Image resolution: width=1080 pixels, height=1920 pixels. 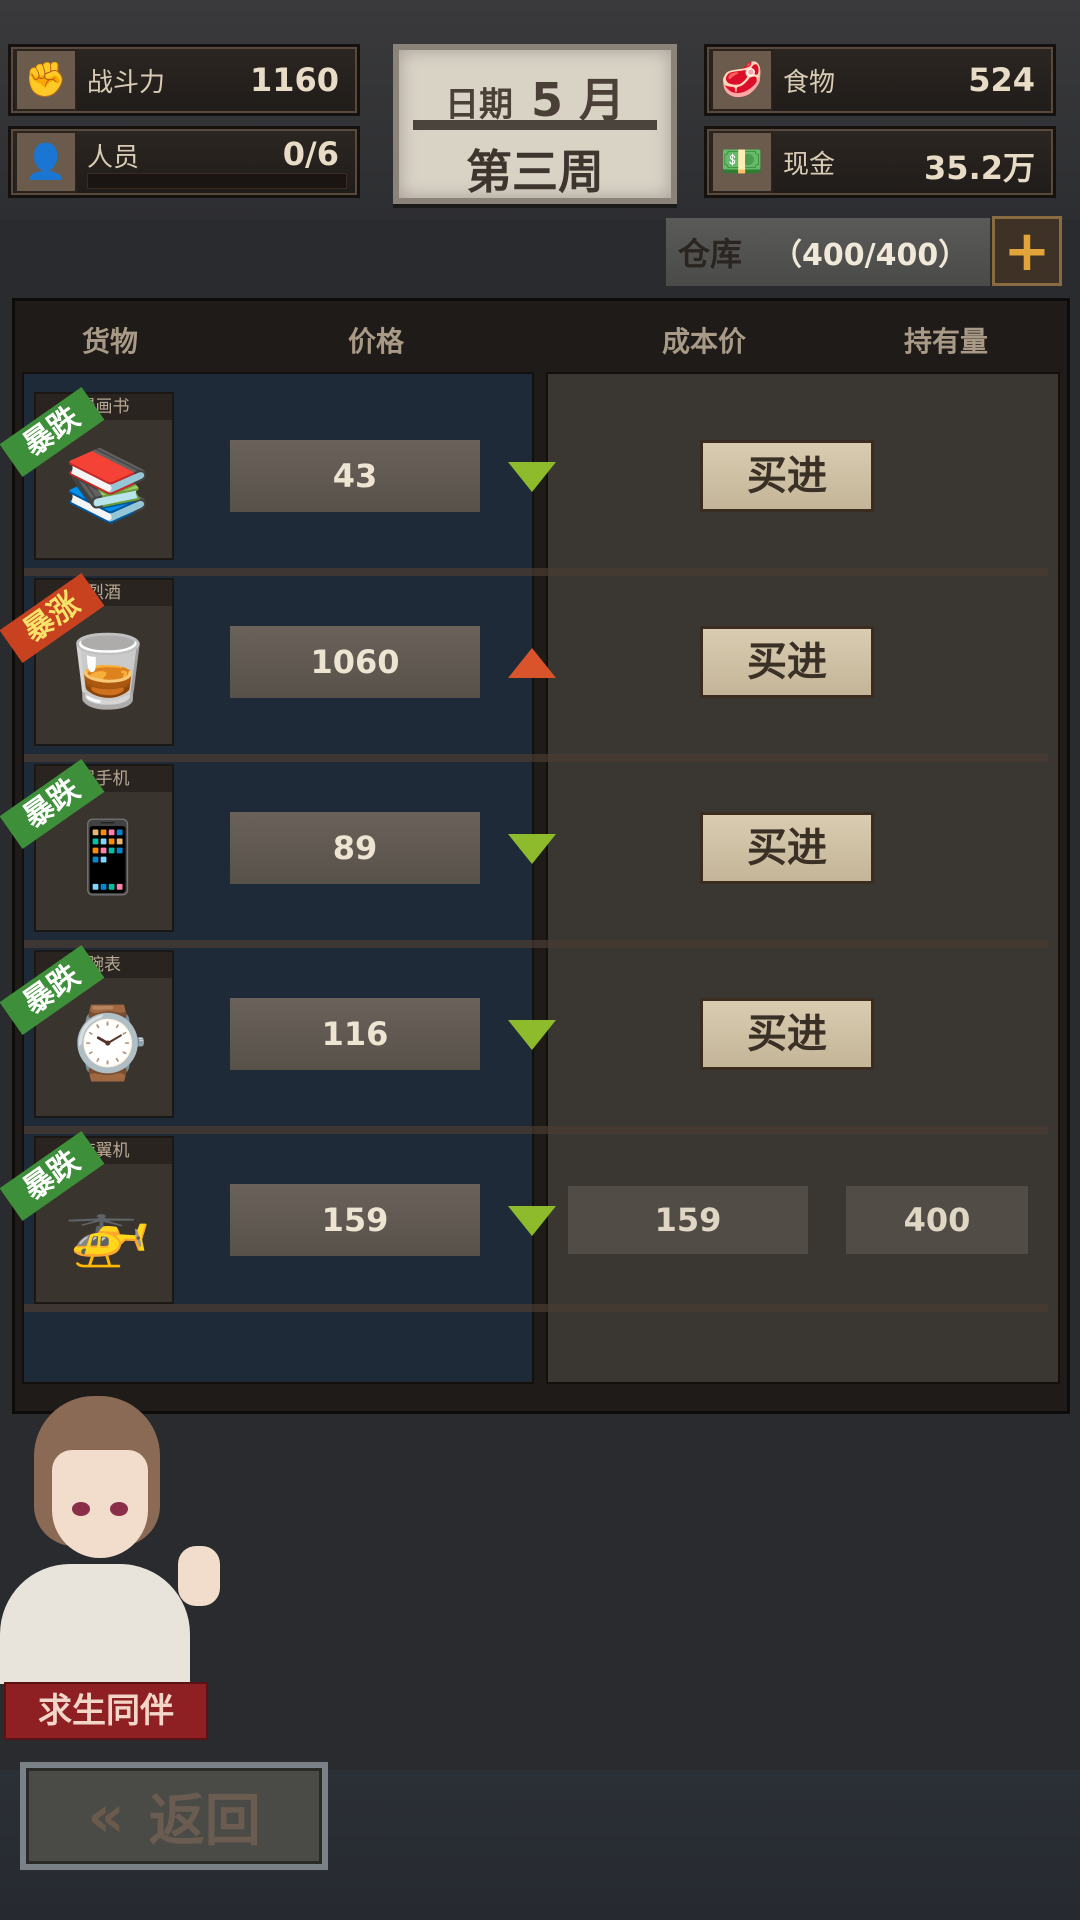 I want to click on column-goods: 货物, so click(x=110, y=341).